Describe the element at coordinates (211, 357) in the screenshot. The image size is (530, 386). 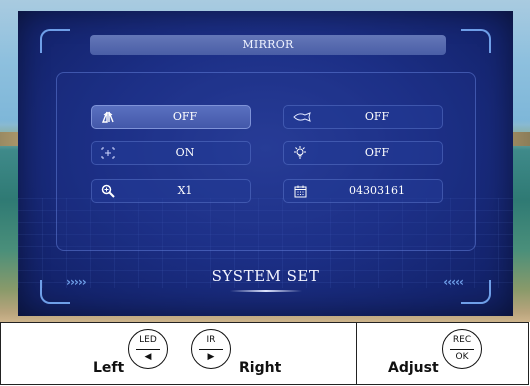
I see `right-arrow-icon: ▶` at that location.